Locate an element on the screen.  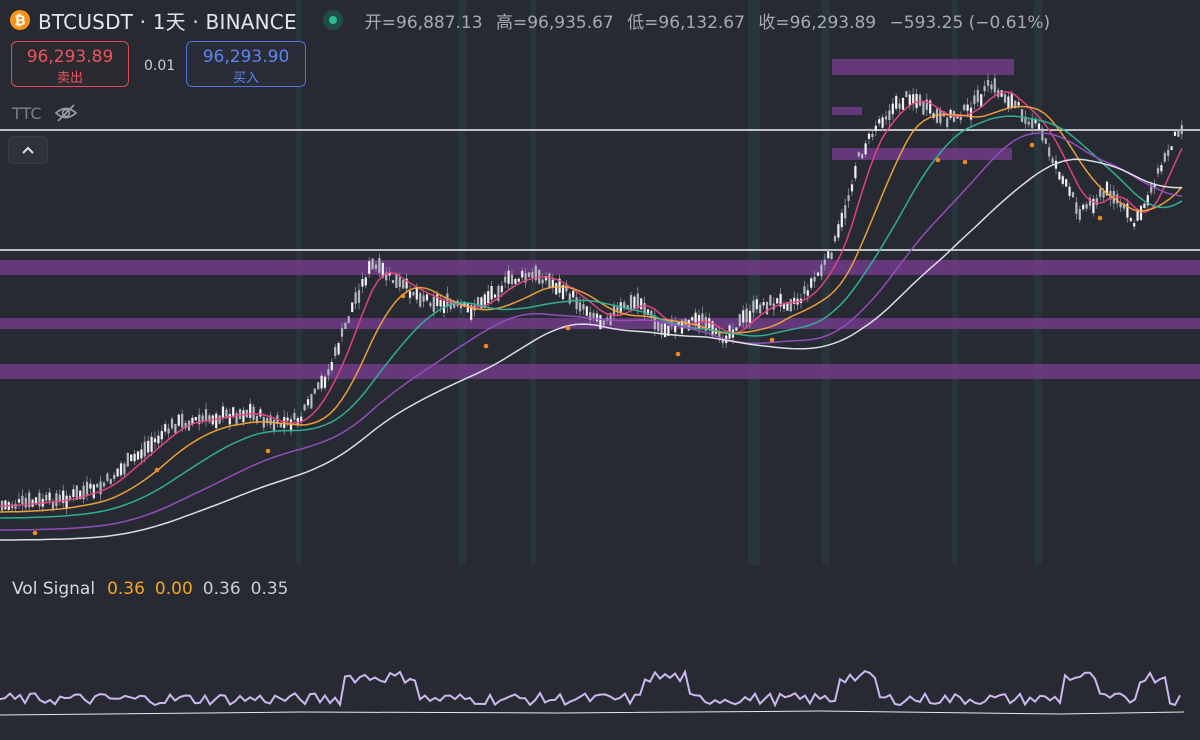
vol-signal-label: Vol Signal is located at coordinates (54, 589).